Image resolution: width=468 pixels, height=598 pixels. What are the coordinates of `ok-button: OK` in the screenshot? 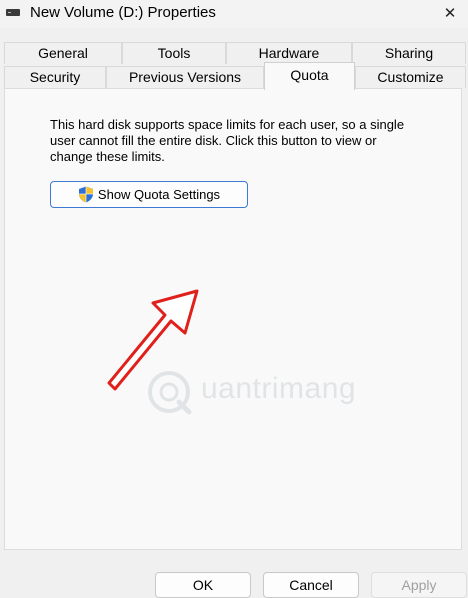 It's located at (203, 585).